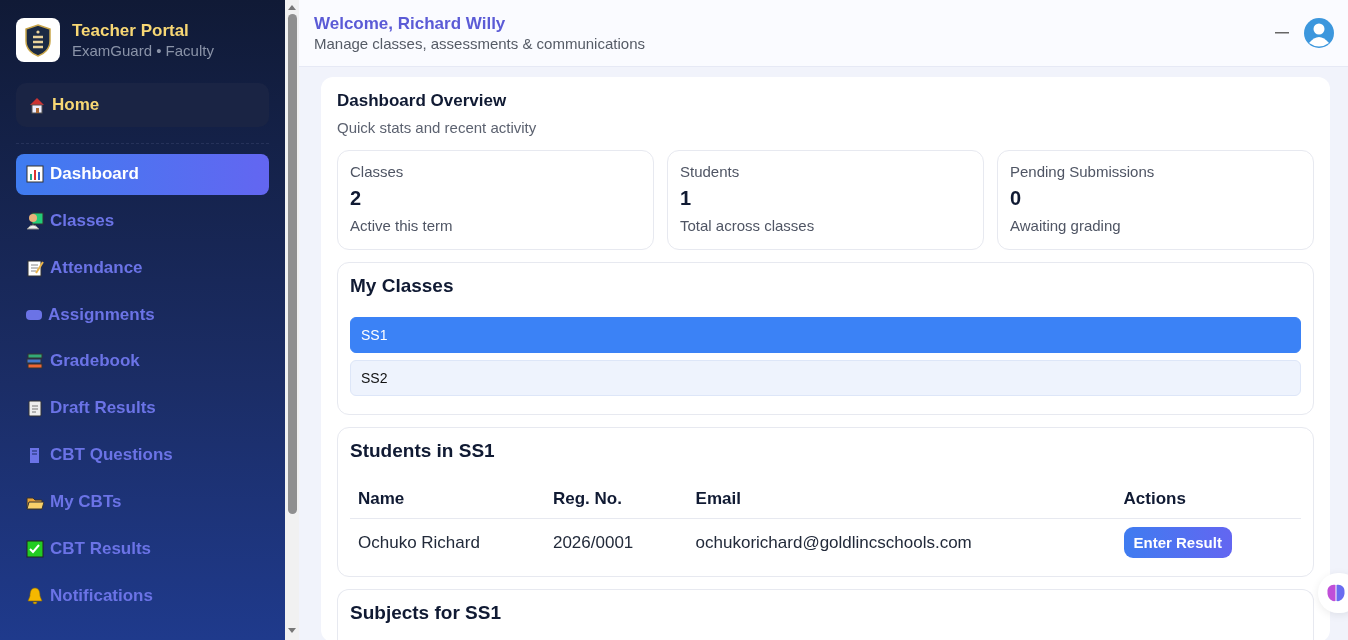  Describe the element at coordinates (34, 314) in the screenshot. I see `blob-icon` at that location.